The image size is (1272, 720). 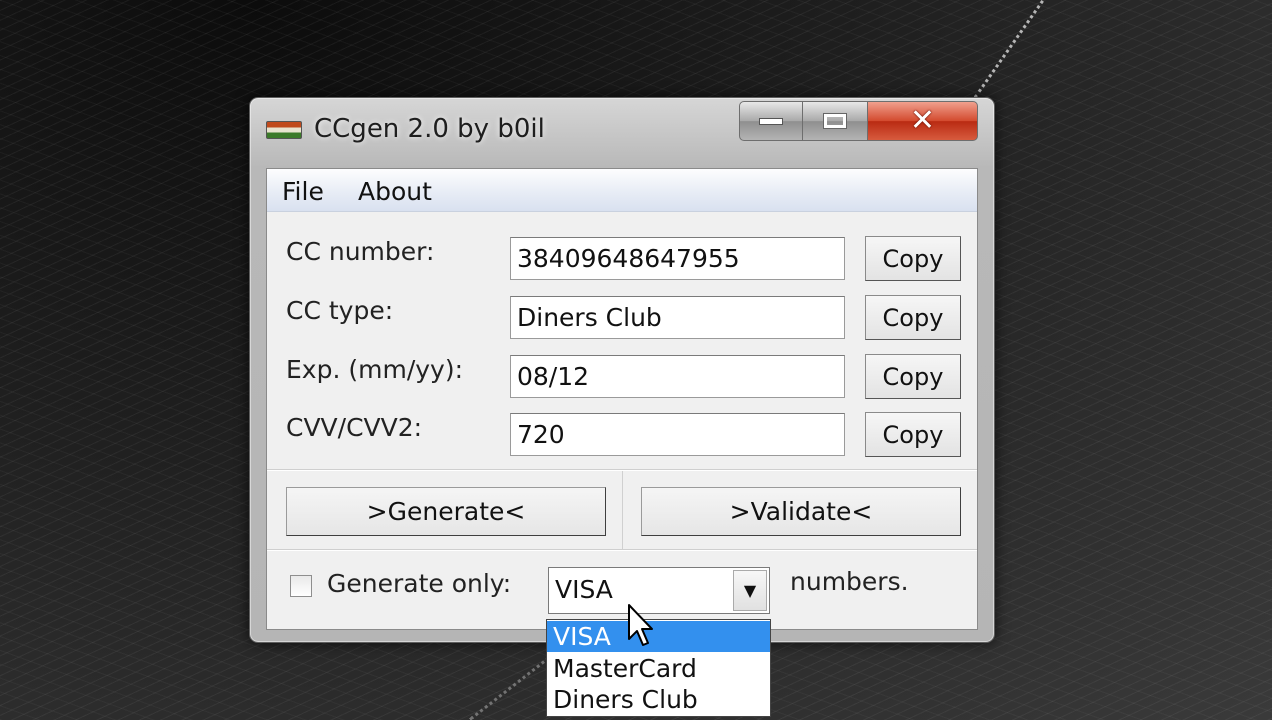 I want to click on menu-bar: File About, so click(x=622, y=190).